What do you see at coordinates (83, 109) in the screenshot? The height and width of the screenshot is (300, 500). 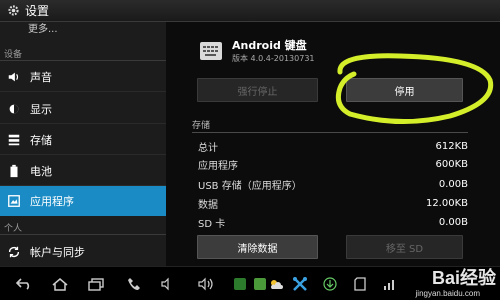 I see `sidebar-item-display: 显示` at bounding box center [83, 109].